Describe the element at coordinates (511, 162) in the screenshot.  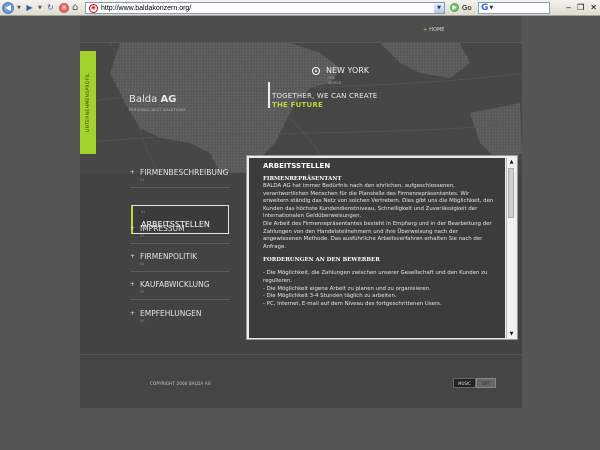
I see `scroll-up-icon: ▲` at that location.